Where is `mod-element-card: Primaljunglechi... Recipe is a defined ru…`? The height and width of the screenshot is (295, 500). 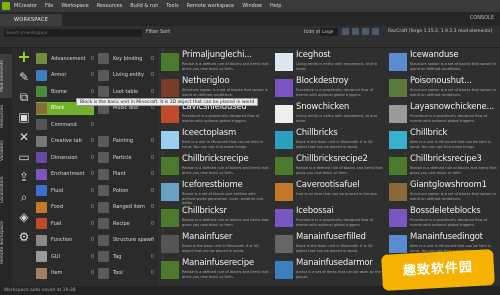 mod-element-card: Primaljunglechi... Recipe is a defined ru… is located at coordinates (216, 62).